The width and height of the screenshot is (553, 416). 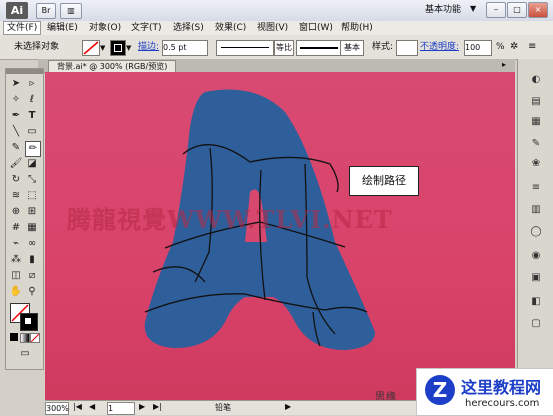 I want to click on rectangle-tool-icon: ▭, so click(x=32, y=132).